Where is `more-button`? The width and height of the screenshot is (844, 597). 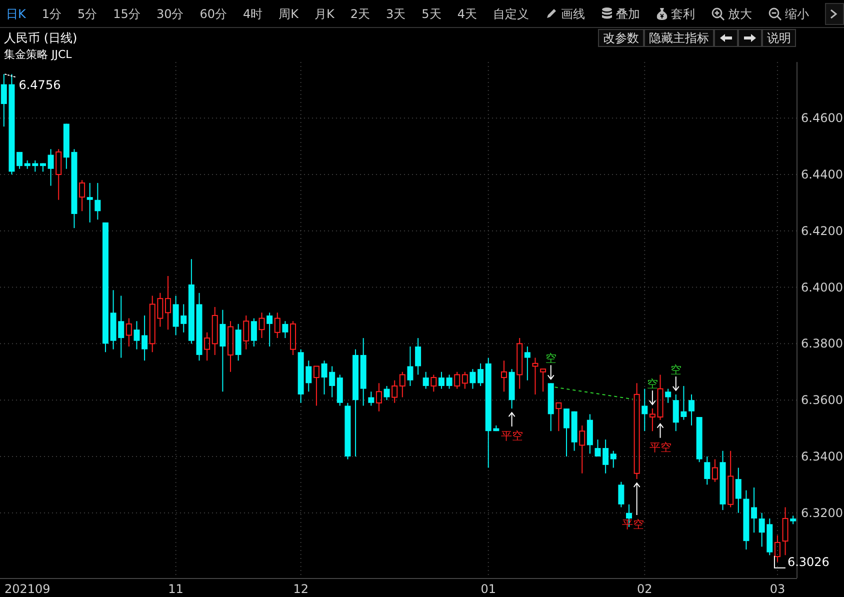 more-button is located at coordinates (834, 13).